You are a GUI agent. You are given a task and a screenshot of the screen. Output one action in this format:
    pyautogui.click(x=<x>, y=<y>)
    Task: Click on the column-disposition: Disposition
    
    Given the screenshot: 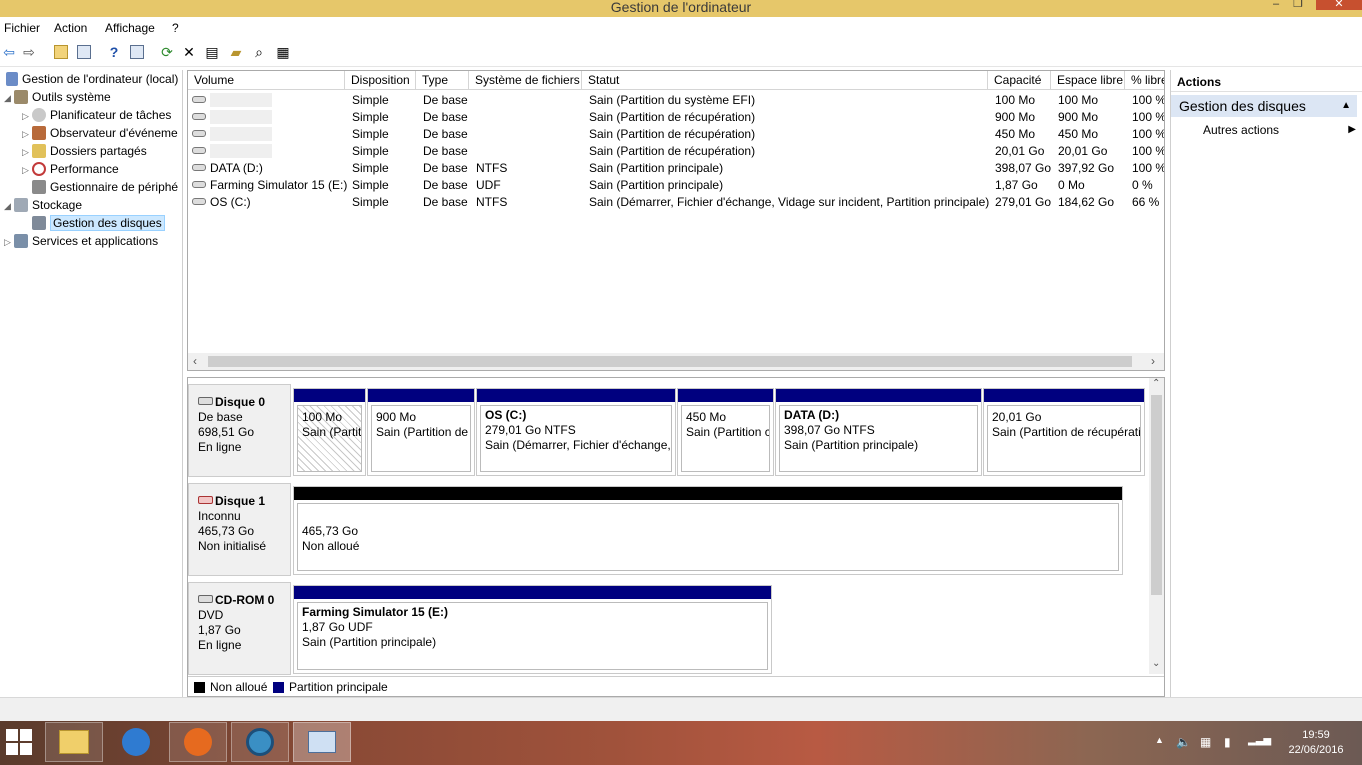 What is the action you would take?
    pyautogui.click(x=380, y=80)
    